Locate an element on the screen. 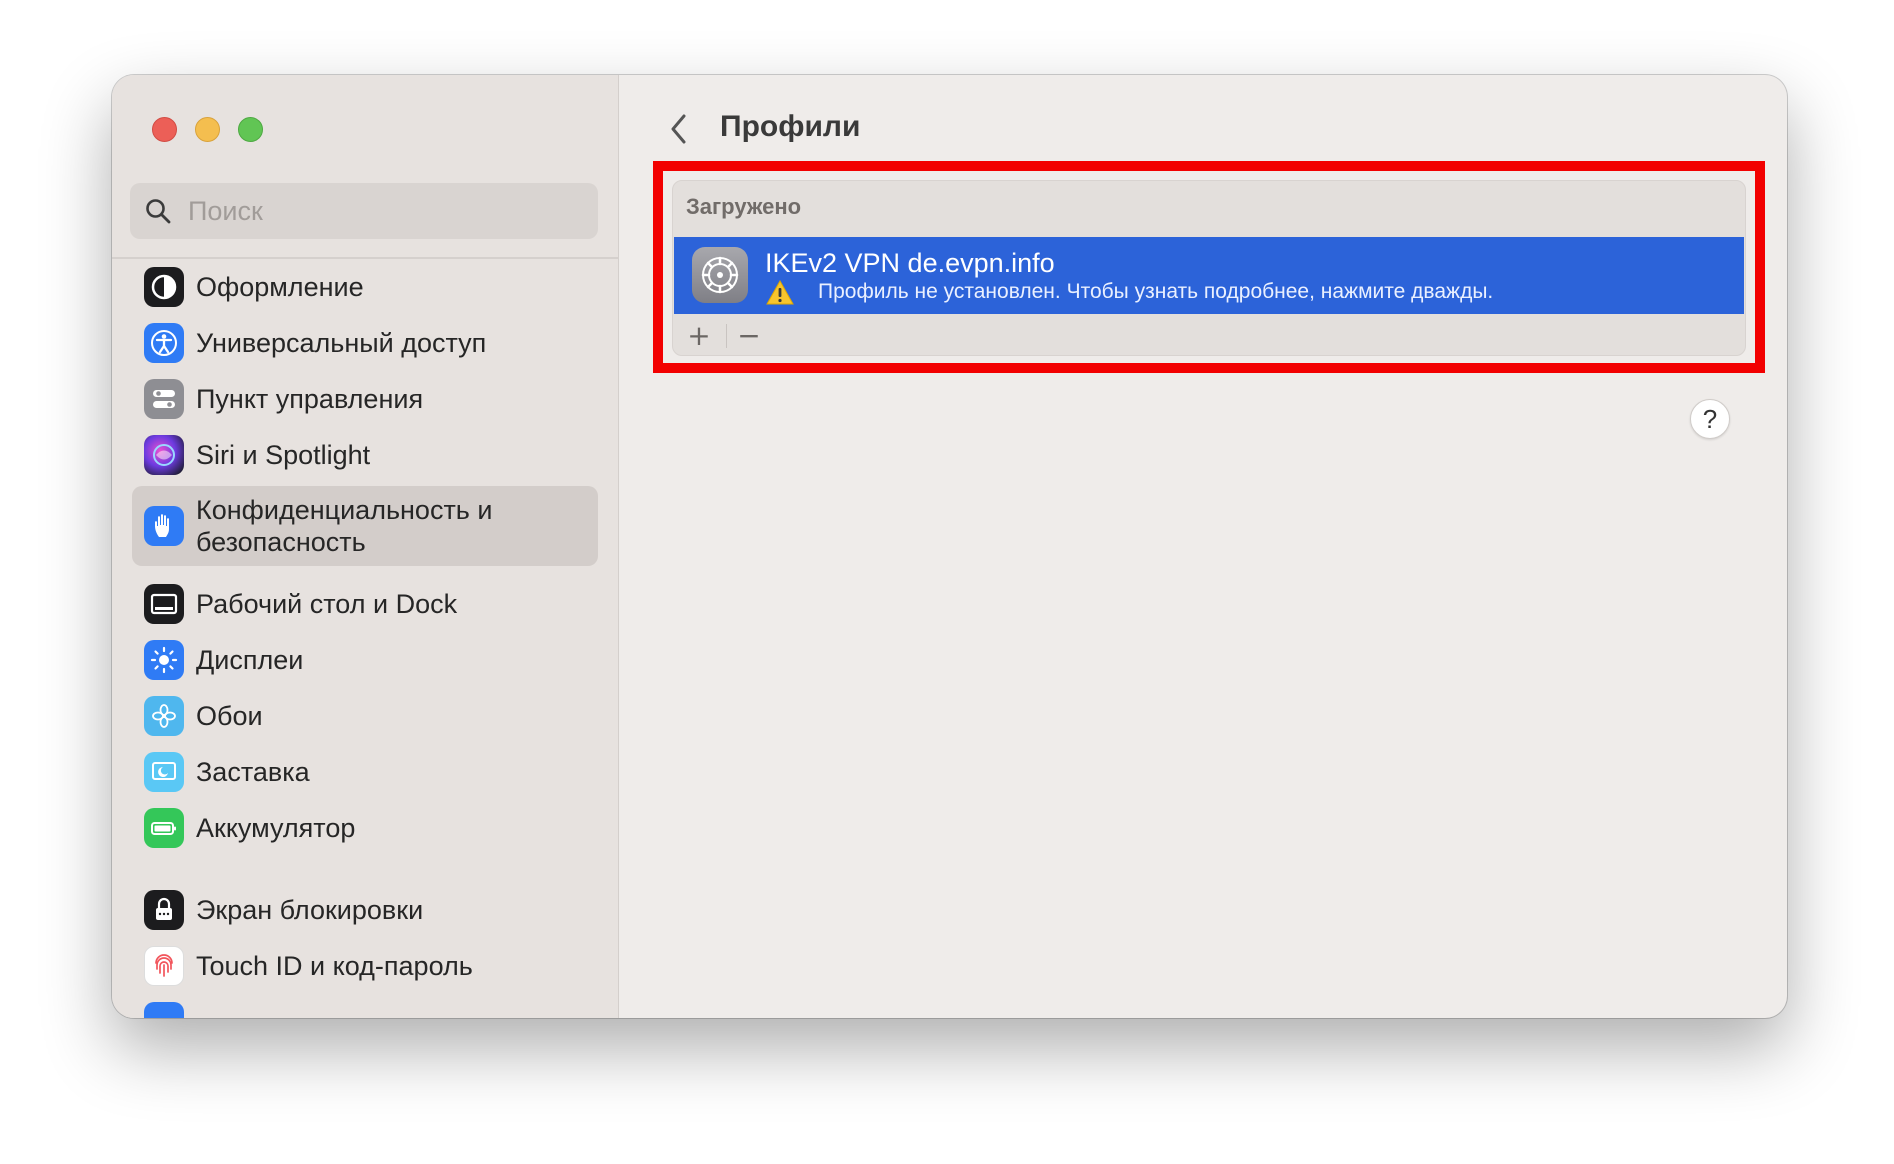 Image resolution: width=1894 pixels, height=1164 pixels. page-title: Профили is located at coordinates (790, 126).